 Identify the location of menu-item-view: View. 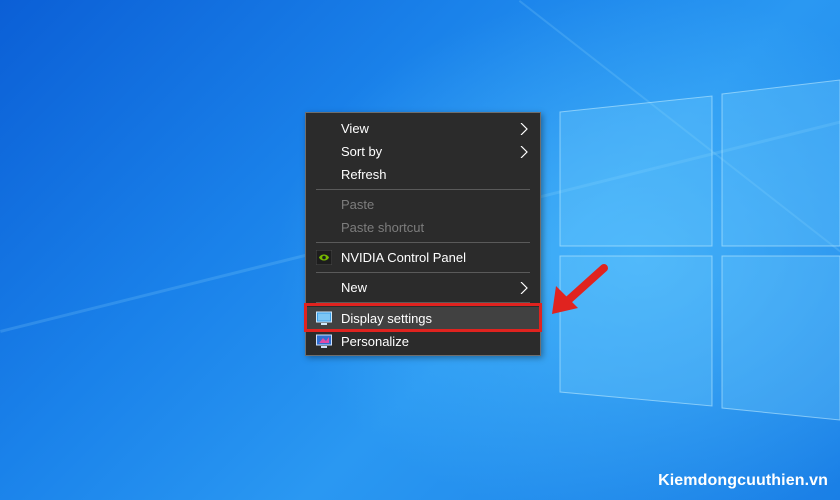
(423, 128).